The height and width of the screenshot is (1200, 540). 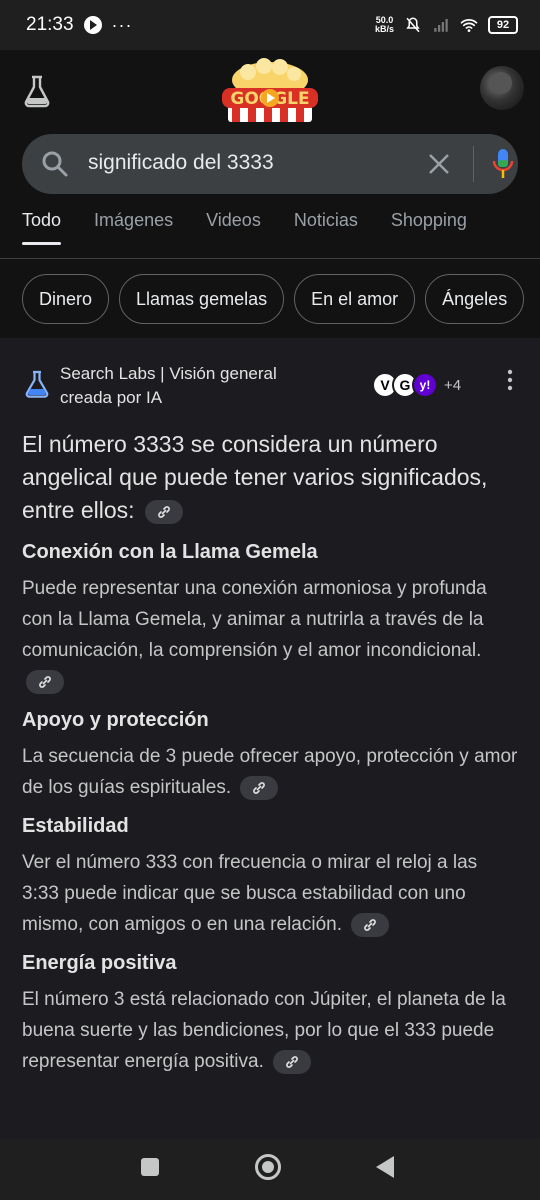 I want to click on network-speed: 50.0 kB/s, so click(x=384, y=25).